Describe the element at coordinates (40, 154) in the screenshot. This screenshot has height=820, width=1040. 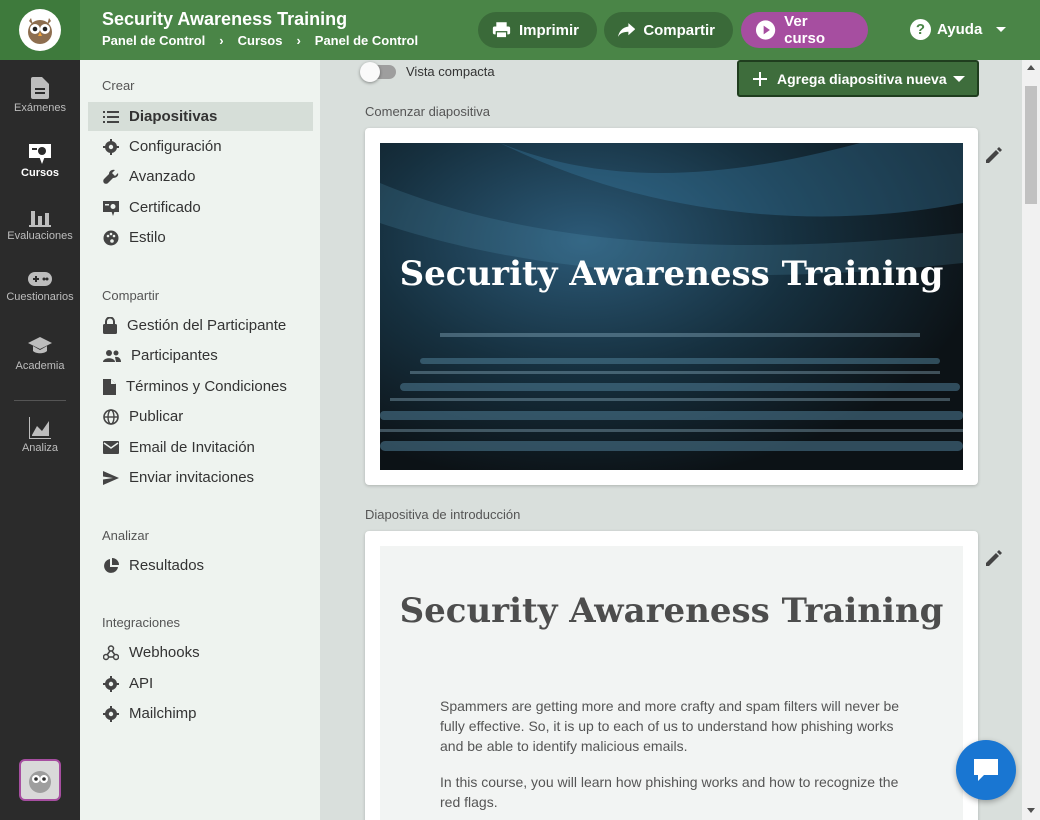
I see `certificate-icon` at that location.